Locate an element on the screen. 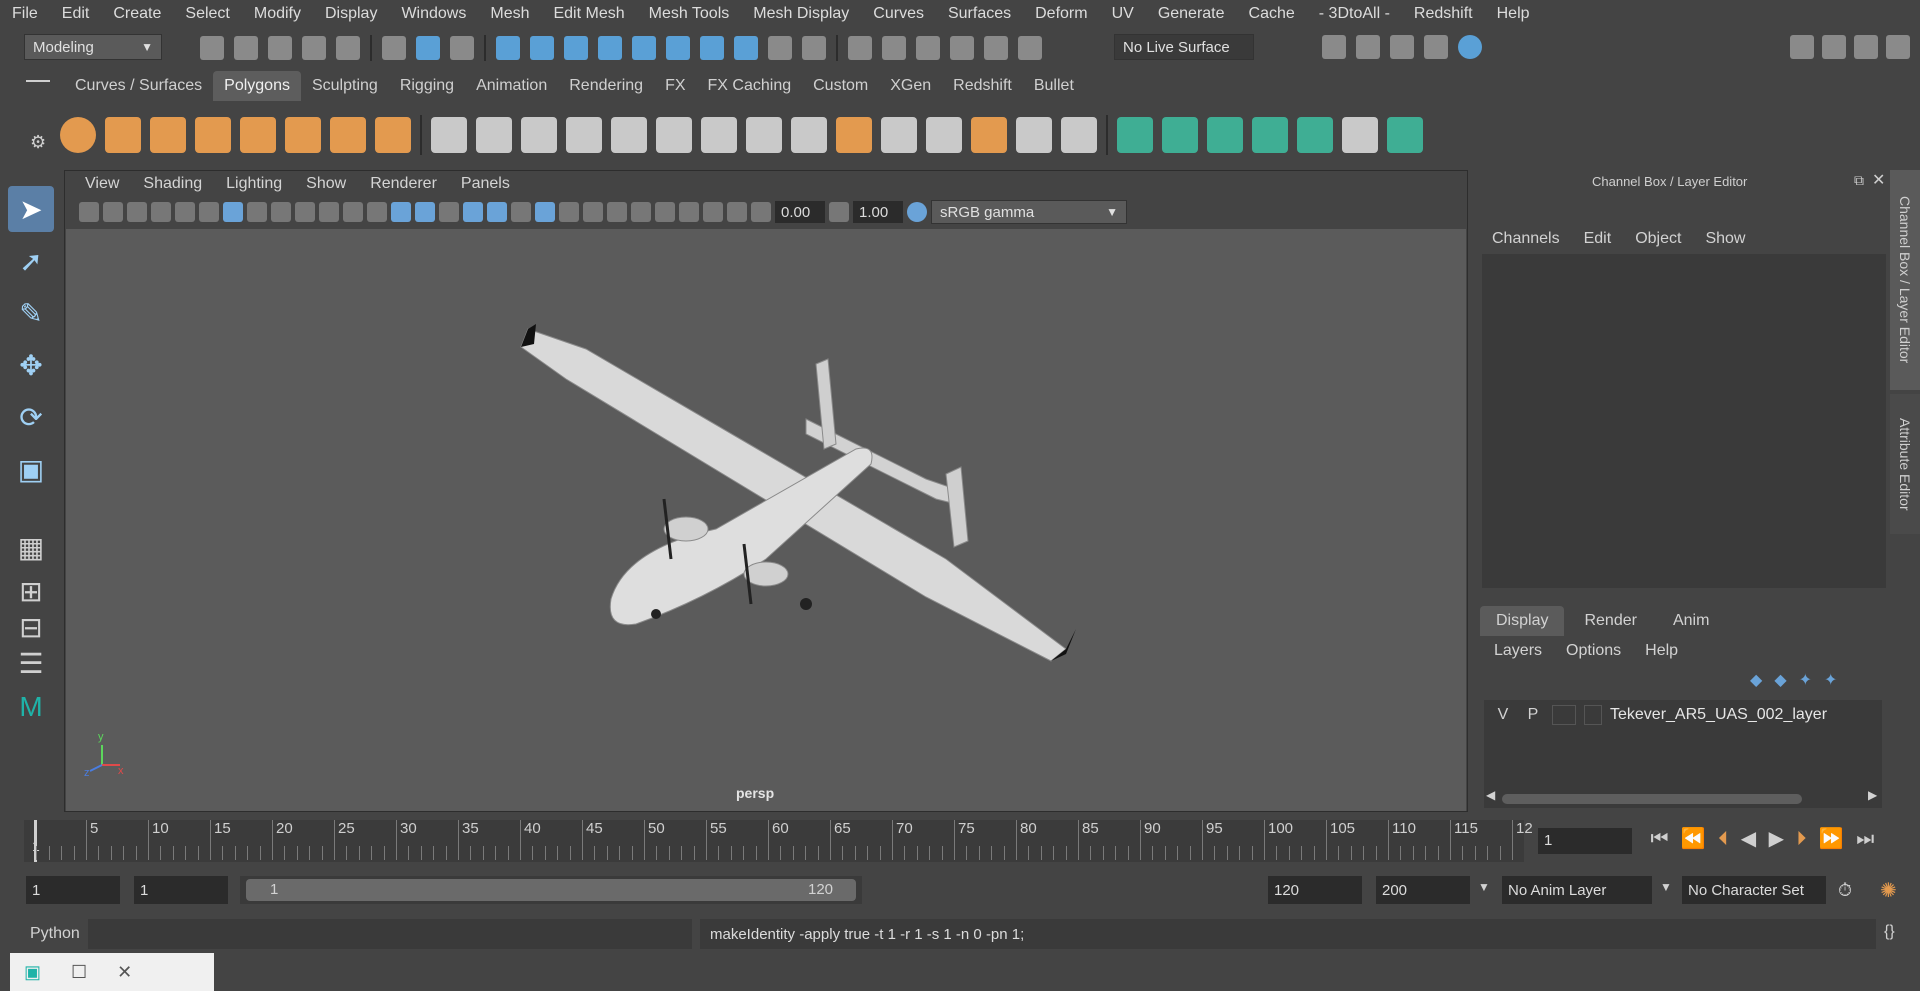  reflection-icon is located at coordinates (996, 48).